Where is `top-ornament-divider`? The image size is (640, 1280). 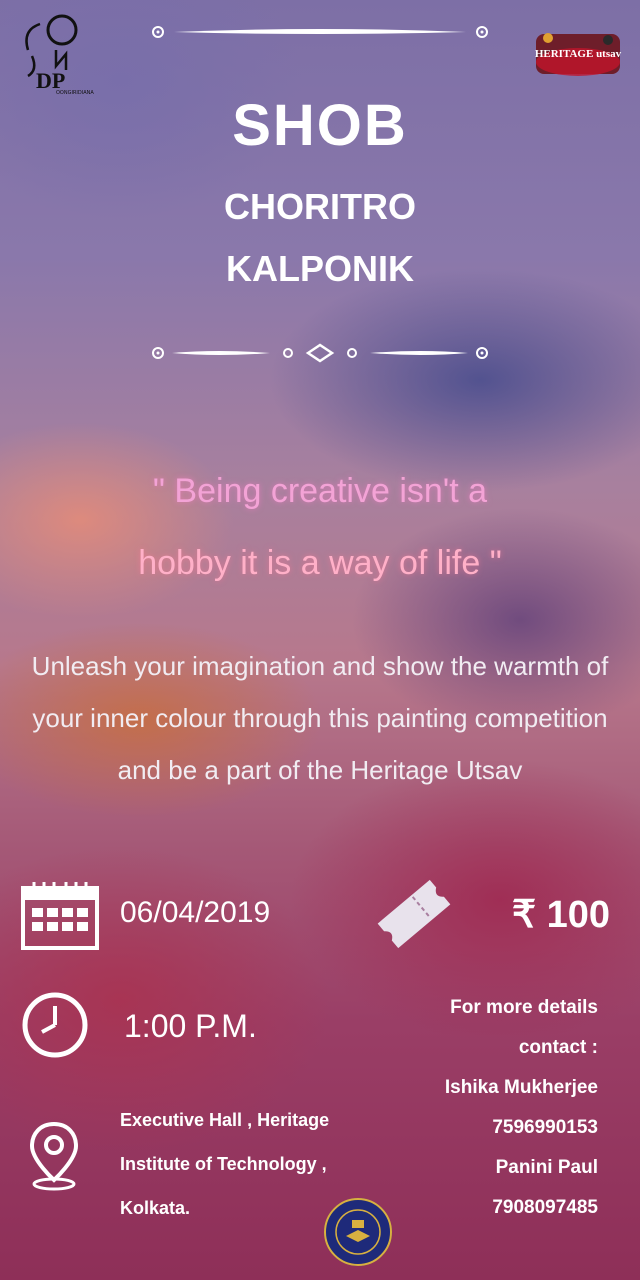
top-ornament-divider is located at coordinates (320, 32).